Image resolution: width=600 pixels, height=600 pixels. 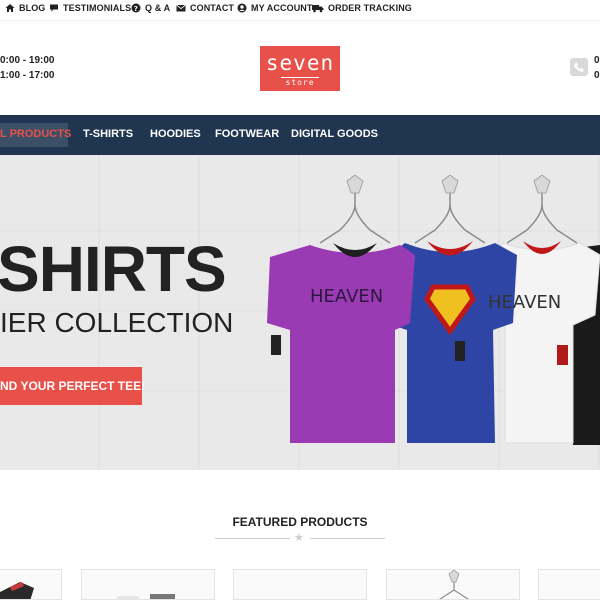 What do you see at coordinates (27, 75) in the screenshot?
I see `hours-line: 1:00 - 17:00` at bounding box center [27, 75].